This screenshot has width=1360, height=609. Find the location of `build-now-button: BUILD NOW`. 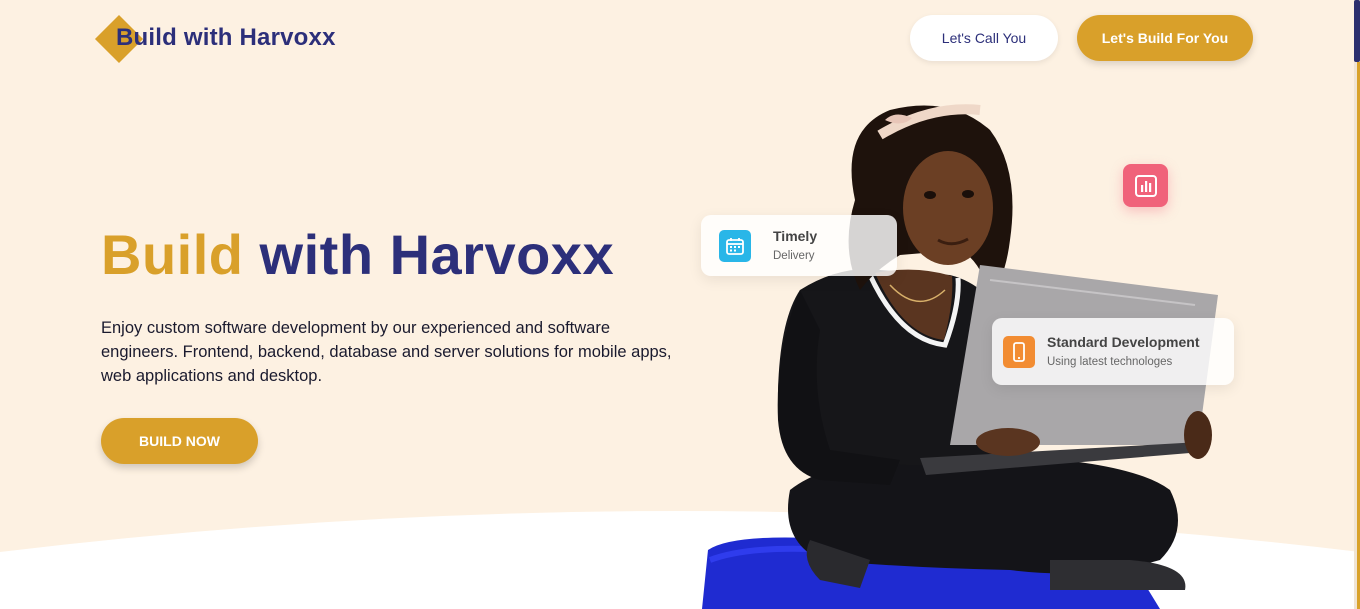

build-now-button: BUILD NOW is located at coordinates (179, 441).